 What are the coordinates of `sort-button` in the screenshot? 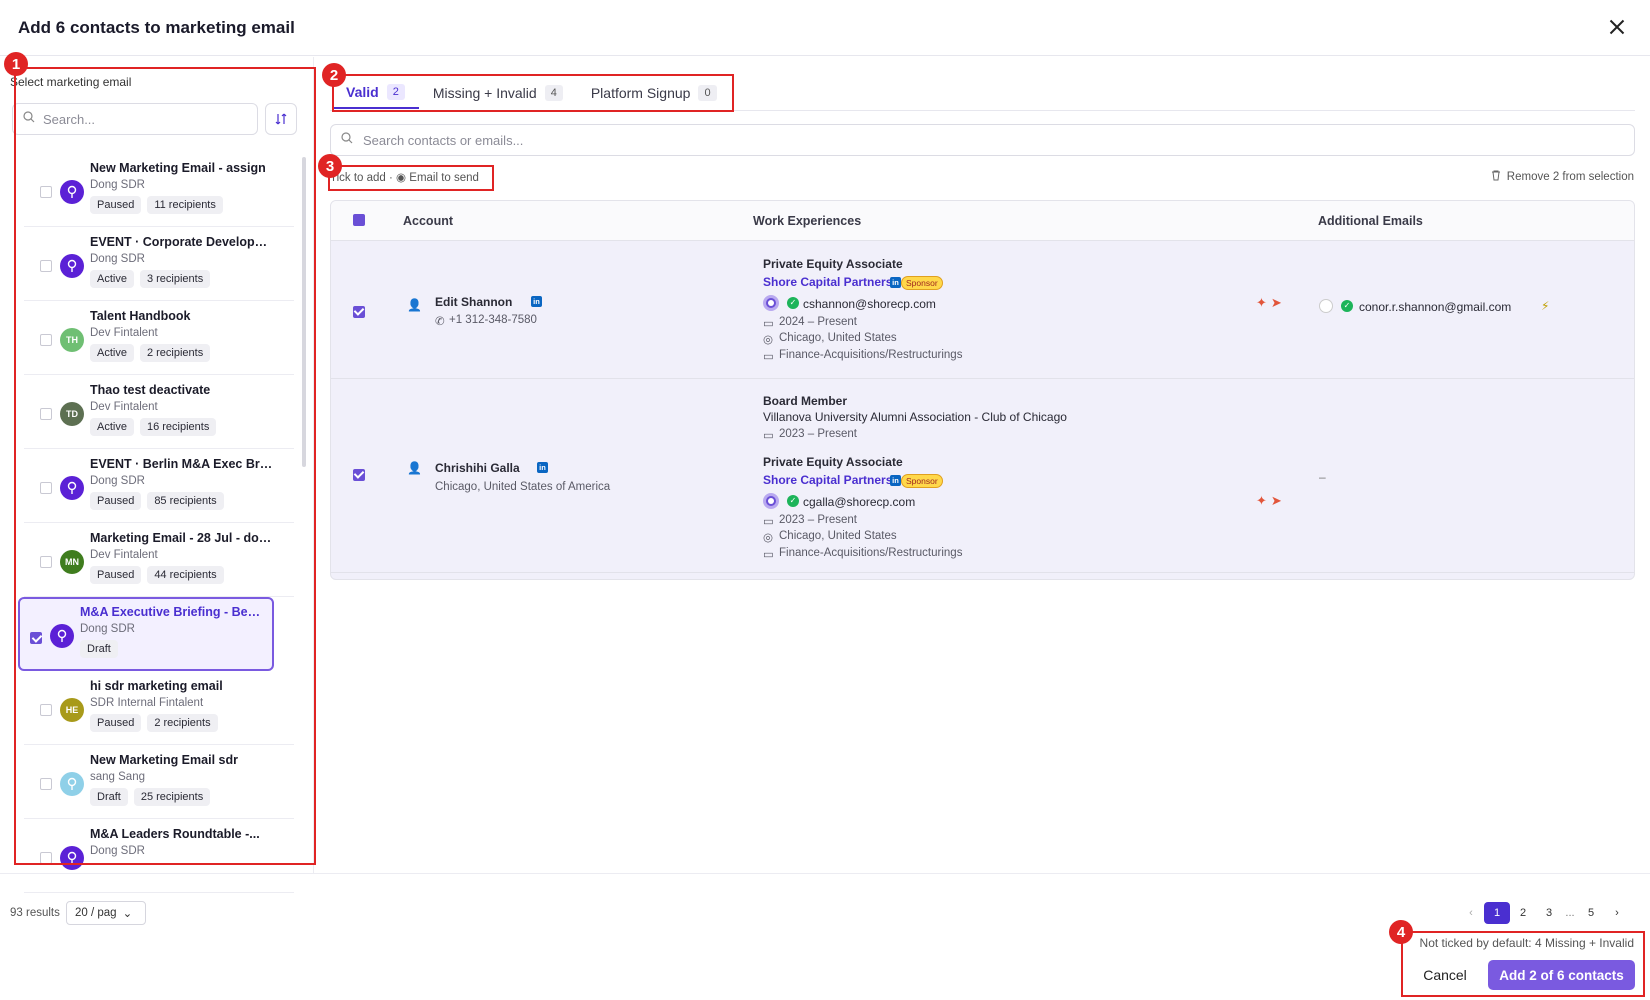 It's located at (281, 119).